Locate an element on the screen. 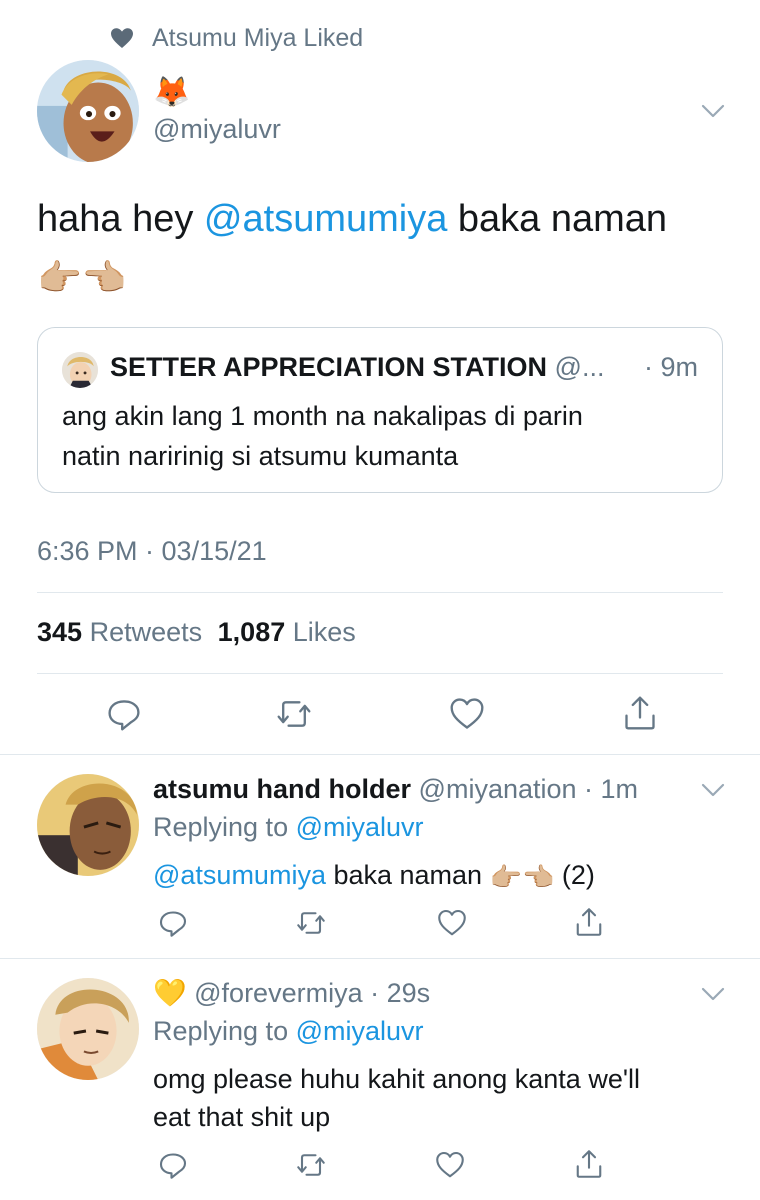 This screenshot has height=1200, width=760. retweets-count: 345 is located at coordinates (60, 632).